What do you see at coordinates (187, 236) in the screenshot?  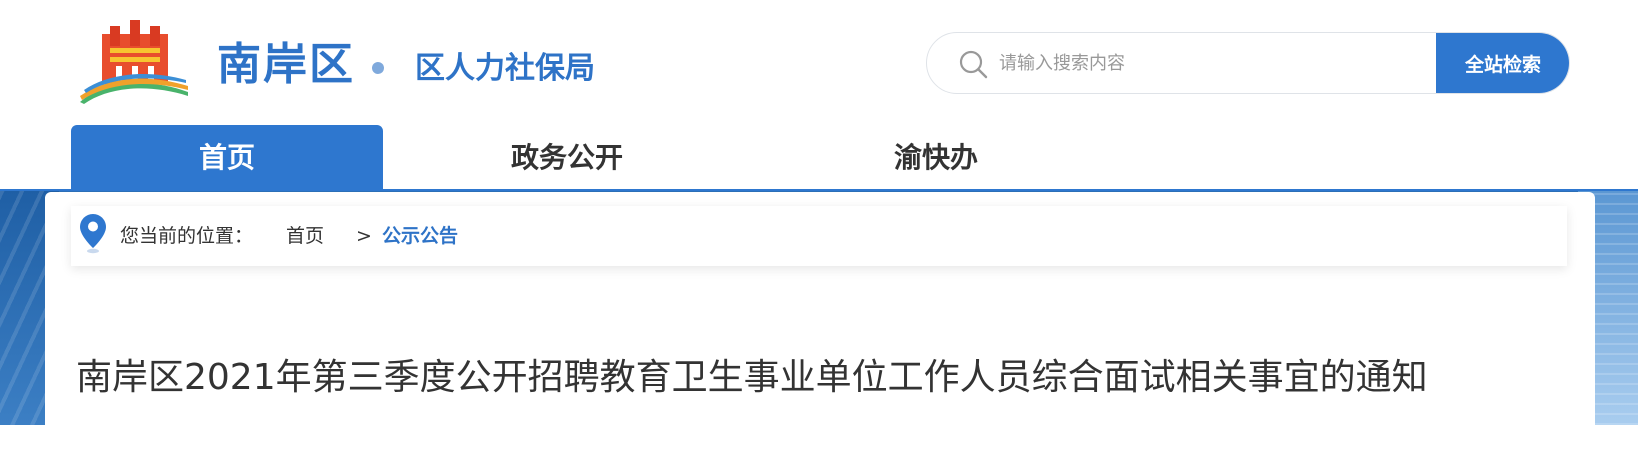 I see `breadcrumb-prefix: 您当前的位置：` at bounding box center [187, 236].